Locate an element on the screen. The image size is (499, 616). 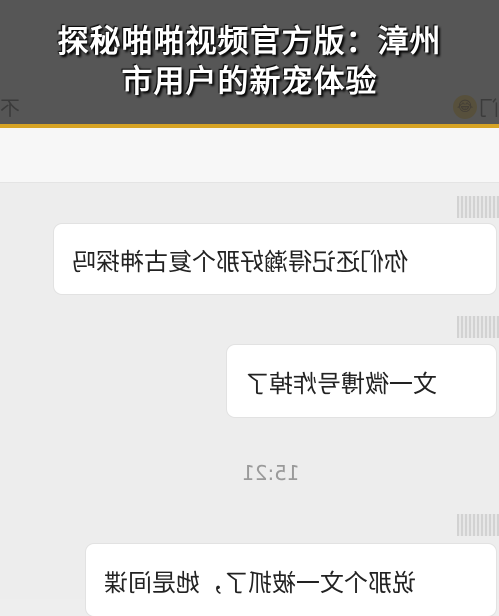
page-subtitle: 市用户的新宠体验 is located at coordinates (249, 82).